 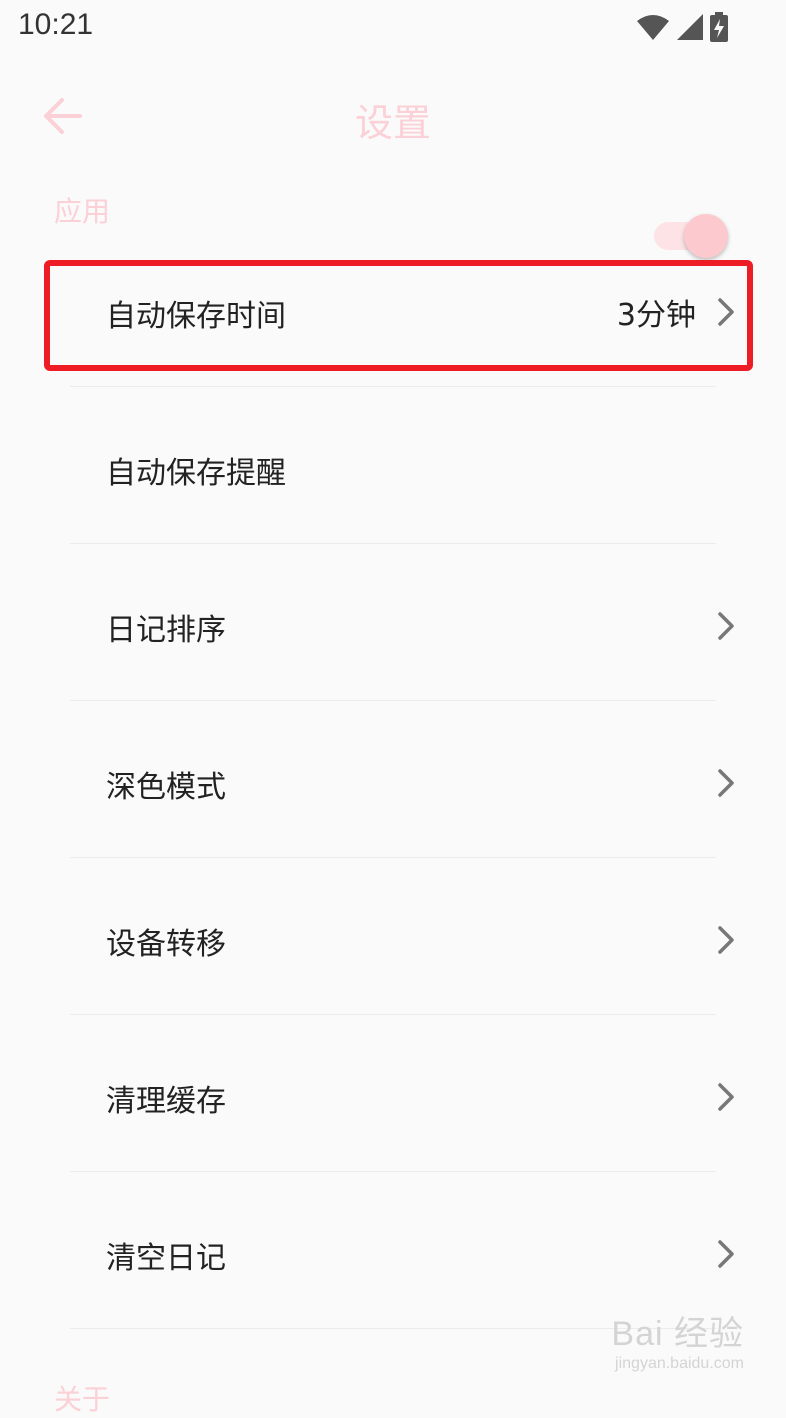 I want to click on setting-dark-mode: 深色模式, so click(x=393, y=779).